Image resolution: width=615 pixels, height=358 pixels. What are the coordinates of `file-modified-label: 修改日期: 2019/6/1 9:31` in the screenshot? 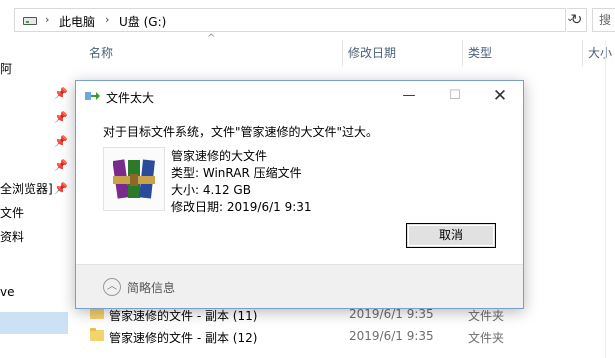 It's located at (241, 207).